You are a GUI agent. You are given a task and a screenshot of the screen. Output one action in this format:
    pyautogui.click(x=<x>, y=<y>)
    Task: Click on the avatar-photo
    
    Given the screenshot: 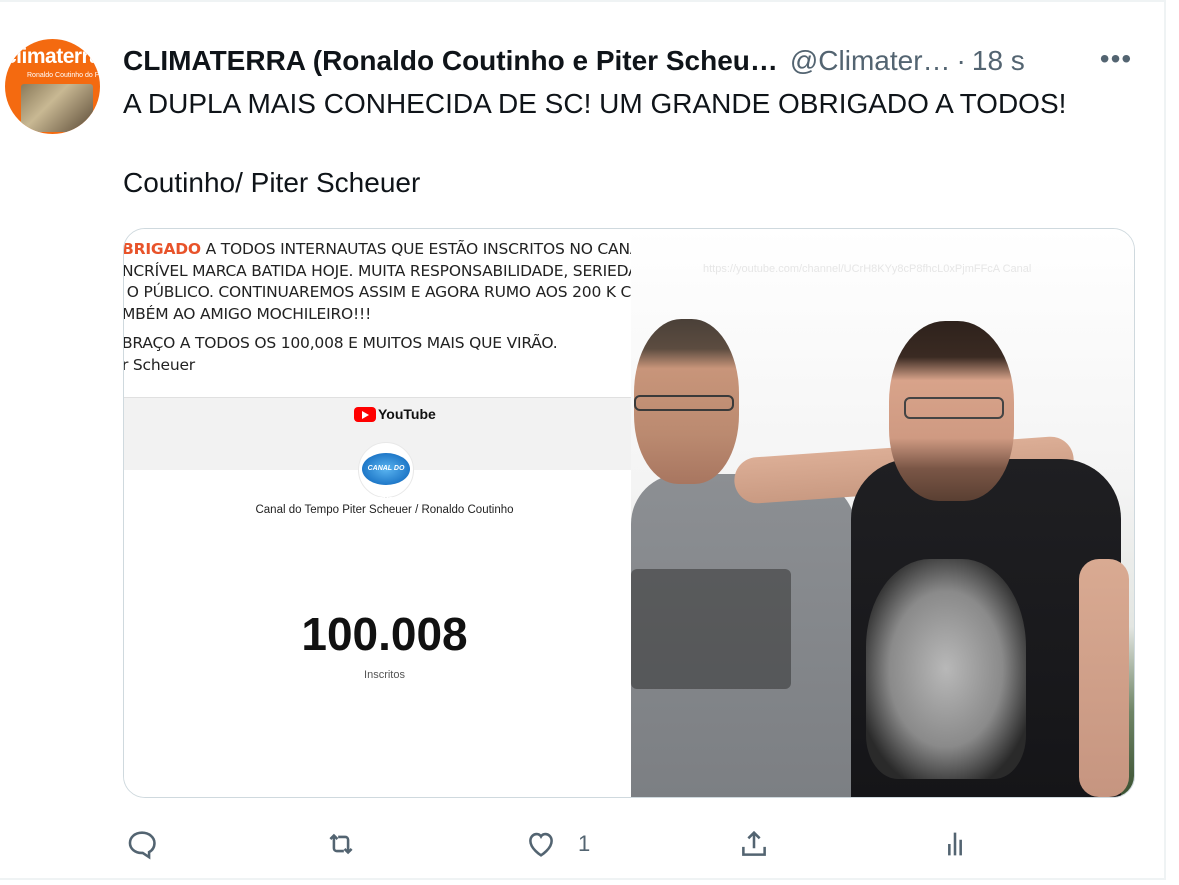 What is the action you would take?
    pyautogui.click(x=57, y=108)
    